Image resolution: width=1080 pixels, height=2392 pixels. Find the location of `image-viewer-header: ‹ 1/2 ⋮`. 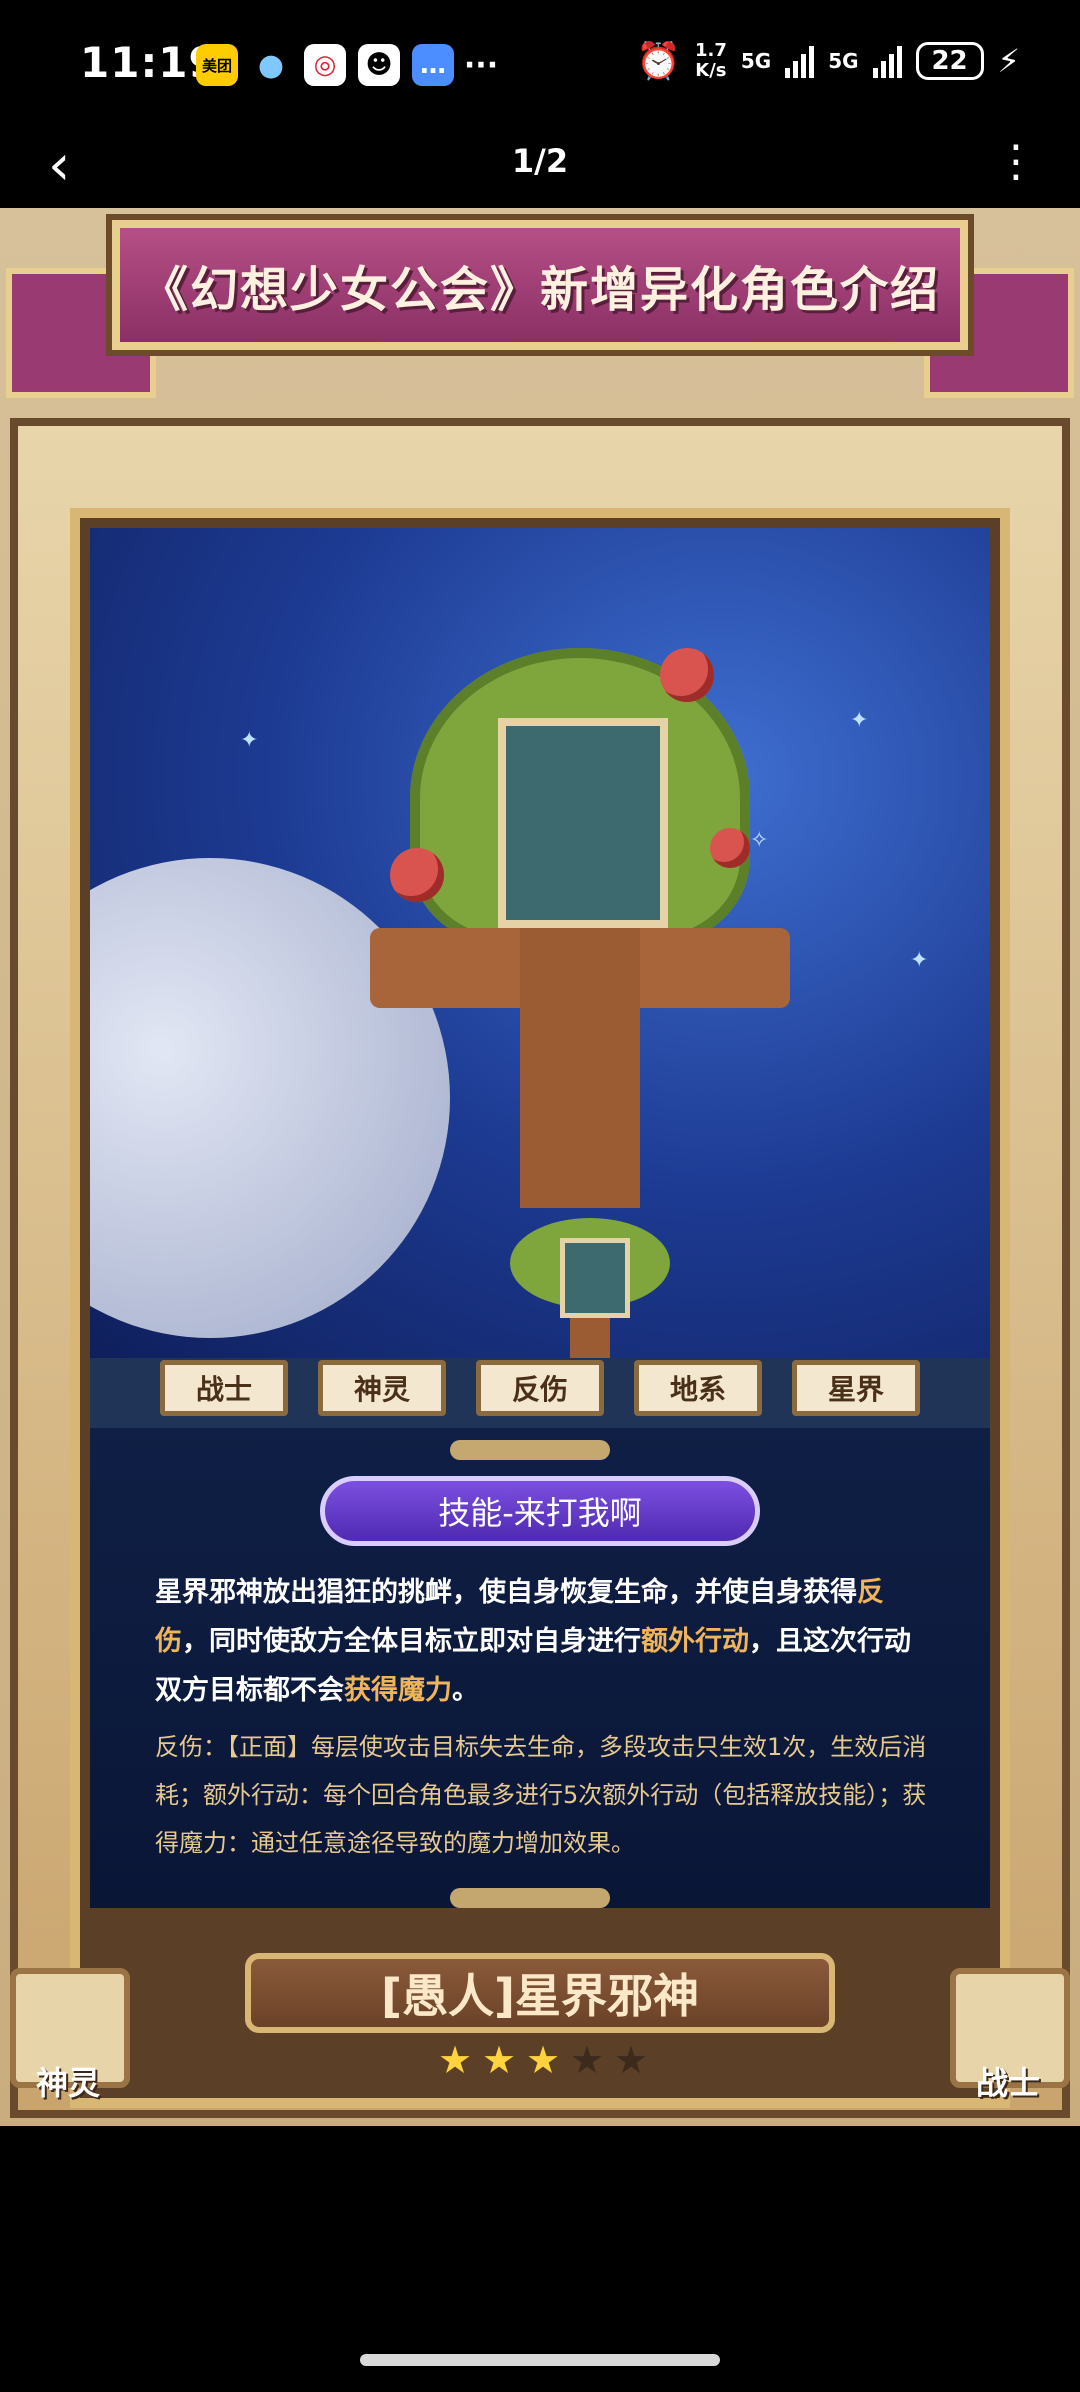

image-viewer-header: ‹ 1/2 ⋮ is located at coordinates (540, 169).